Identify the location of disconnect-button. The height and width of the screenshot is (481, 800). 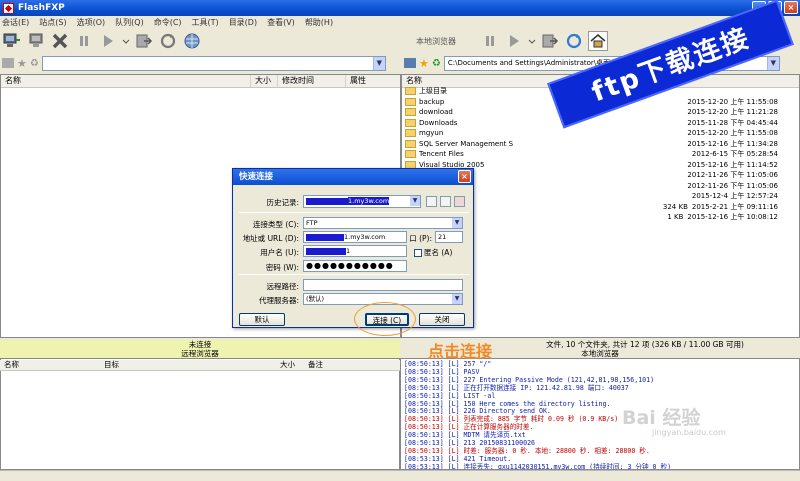
(36, 41).